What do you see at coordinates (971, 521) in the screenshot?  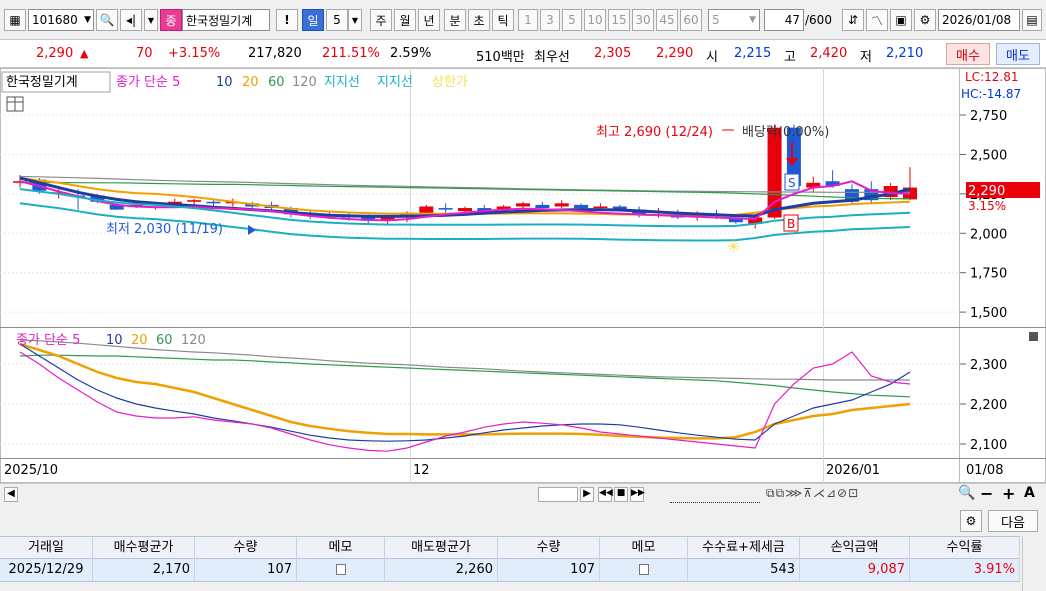 I see `settings-gear-icon: ⚙` at bounding box center [971, 521].